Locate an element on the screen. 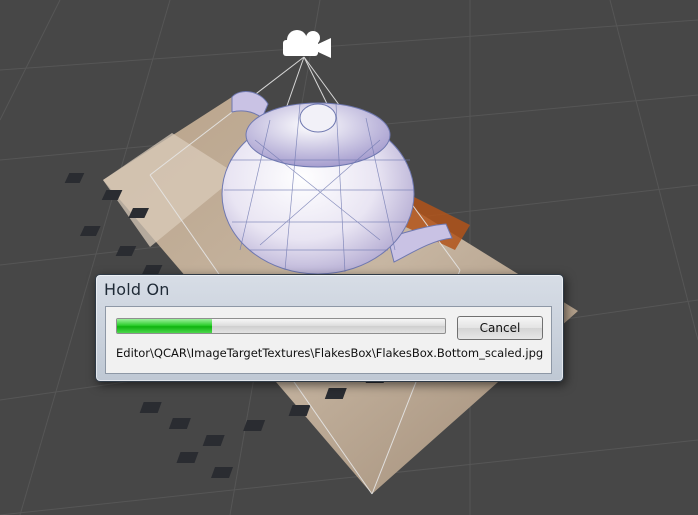 The width and height of the screenshot is (698, 515). progress-bar is located at coordinates (281, 326).